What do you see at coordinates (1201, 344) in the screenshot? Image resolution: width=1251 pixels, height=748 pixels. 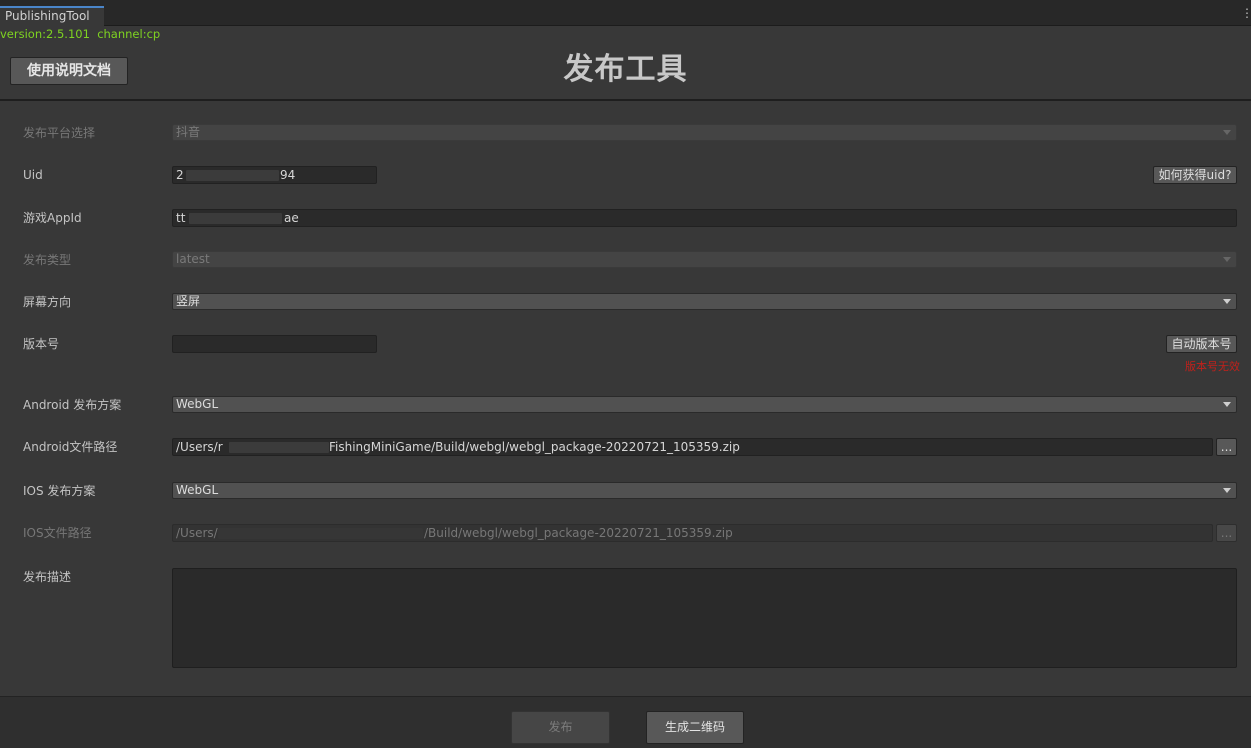 I see `auto-version-button: 自动版本号` at bounding box center [1201, 344].